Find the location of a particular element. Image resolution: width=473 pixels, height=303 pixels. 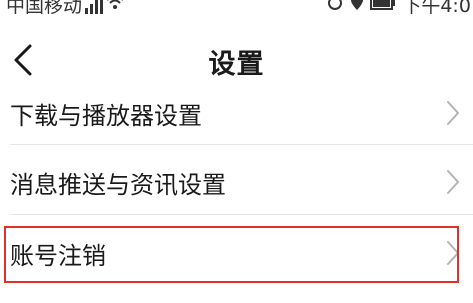

location-icon is located at coordinates (357, 8).